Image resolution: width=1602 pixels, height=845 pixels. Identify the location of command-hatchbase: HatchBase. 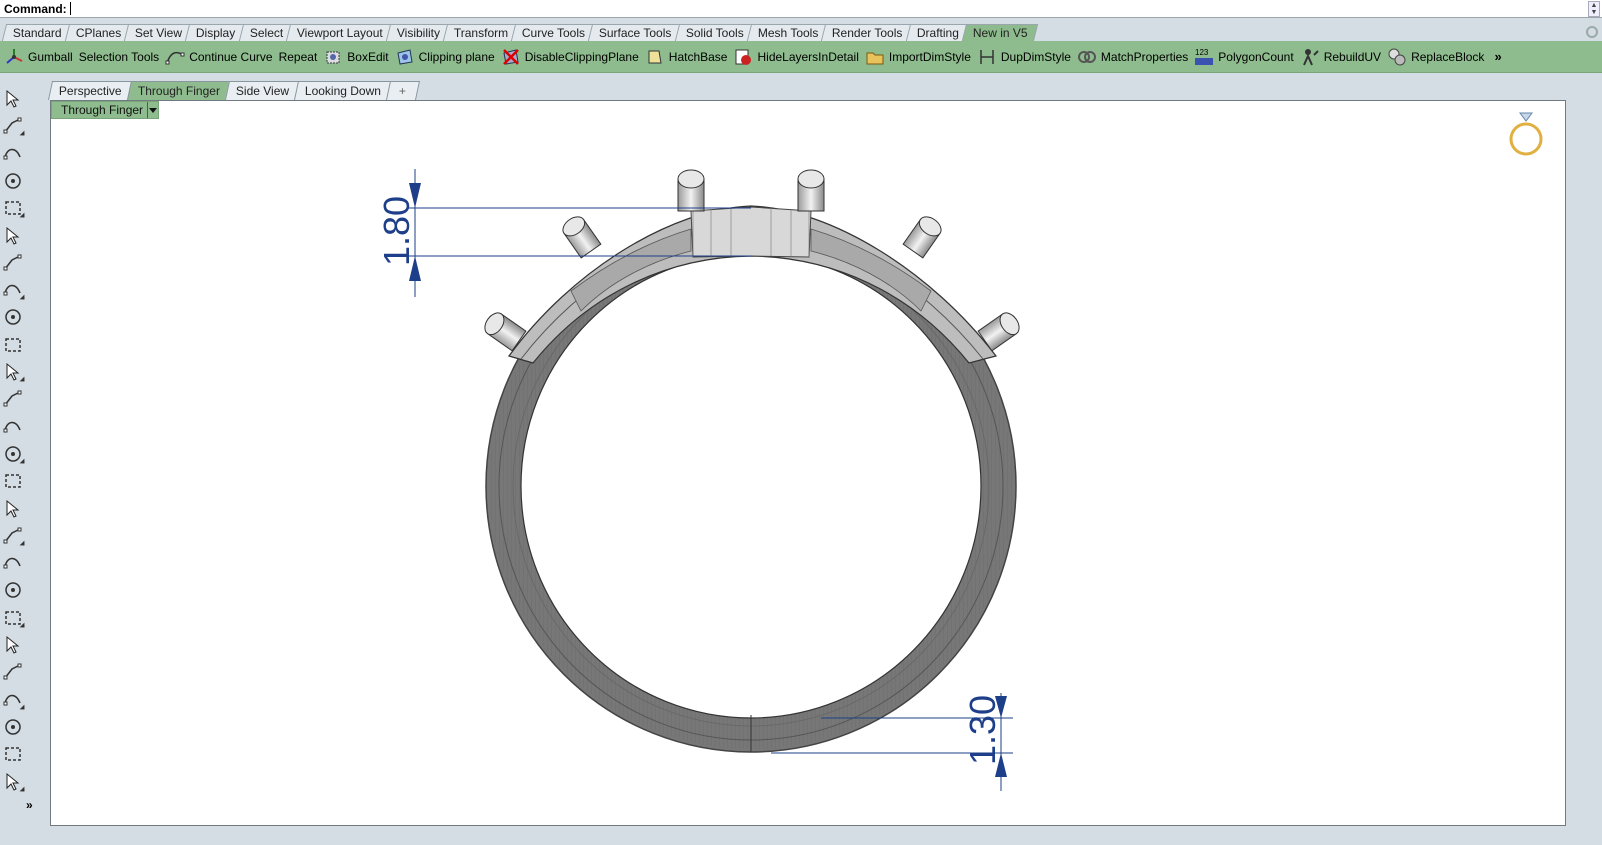
(686, 57).